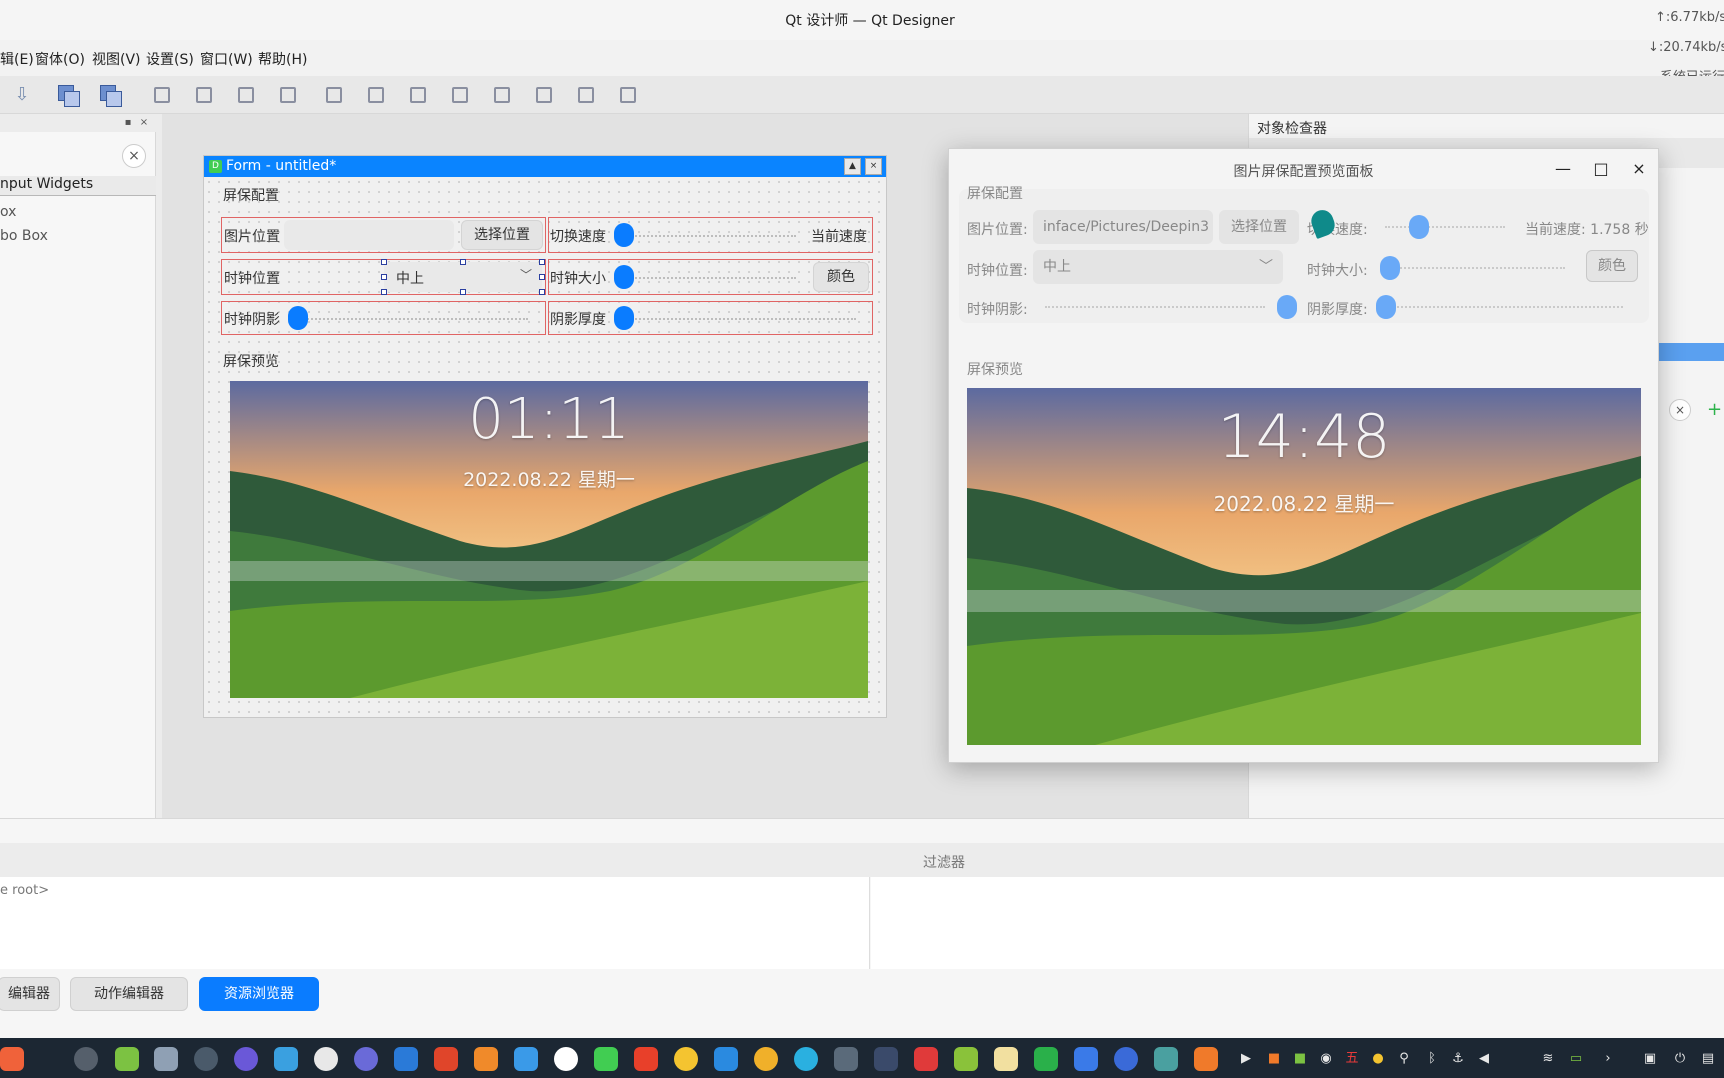 The image size is (1724, 1078). I want to click on z-app-icon, so click(486, 1059).